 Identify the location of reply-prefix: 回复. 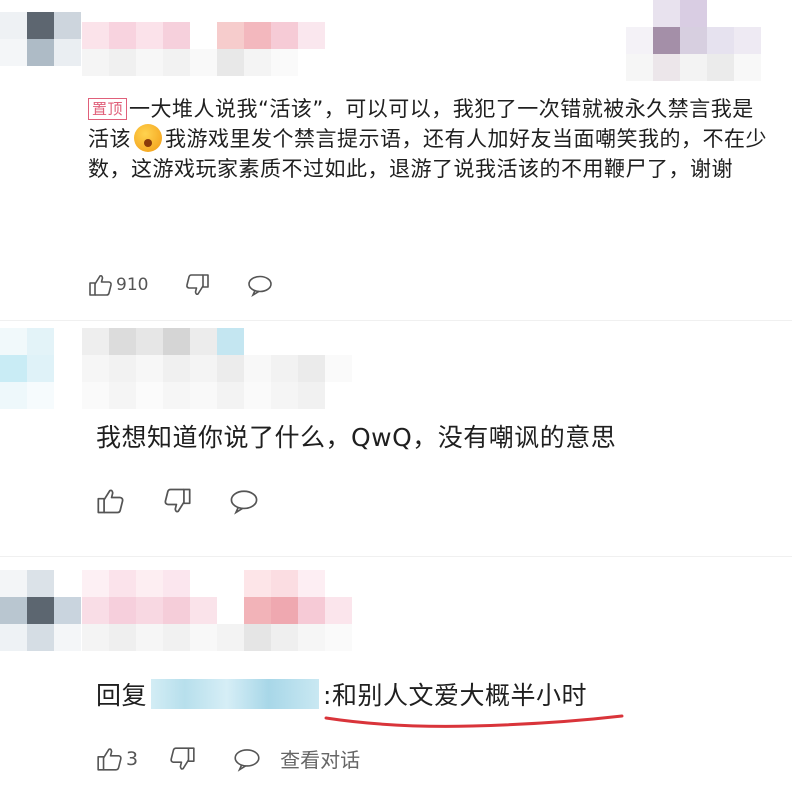
(122, 695).